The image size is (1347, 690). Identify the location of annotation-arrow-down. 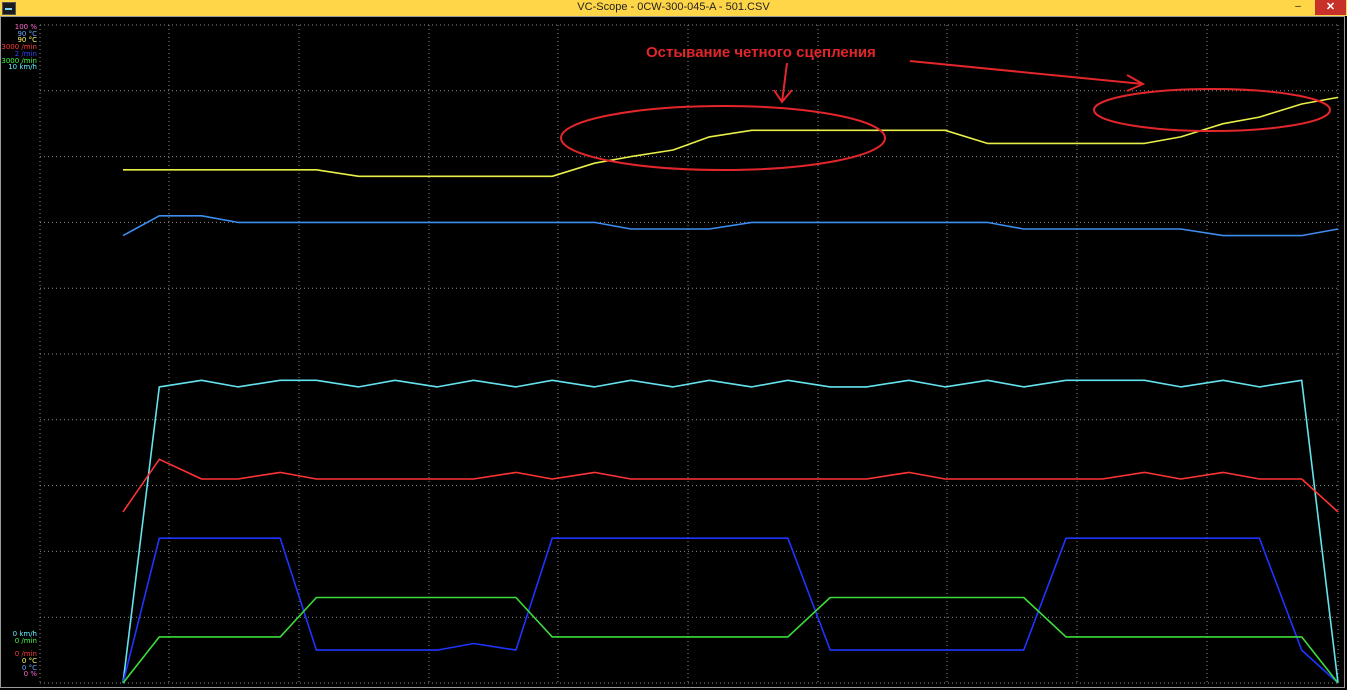
(783, 83).